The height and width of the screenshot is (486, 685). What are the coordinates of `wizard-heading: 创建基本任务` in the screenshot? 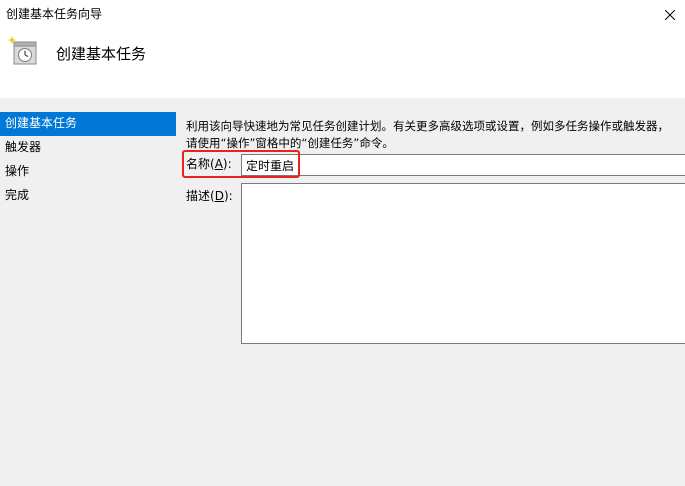 It's located at (101, 54).